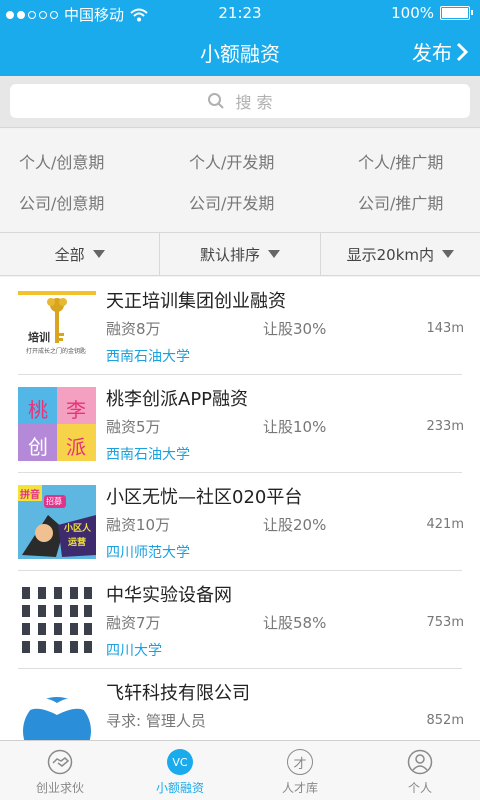  I want to click on equity-share: 让股20%, so click(295, 525).